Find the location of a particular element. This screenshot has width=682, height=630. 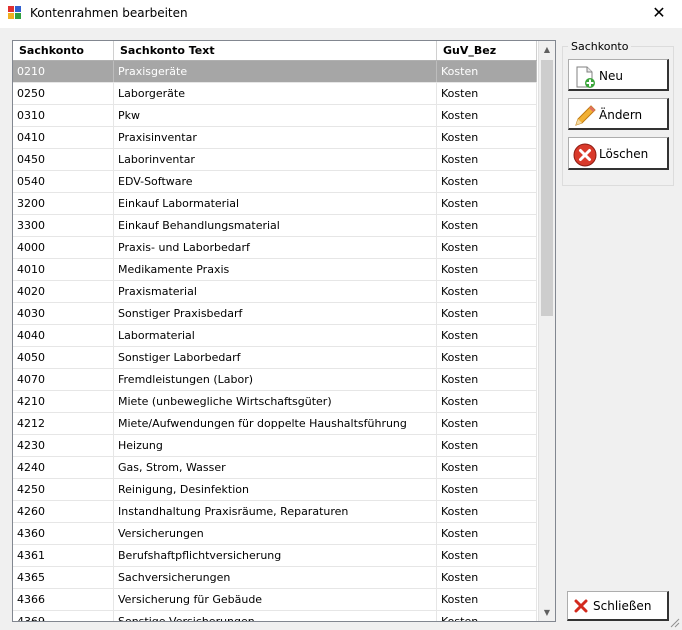

table-row: 0310 Pkw Kosten is located at coordinates (275, 116).